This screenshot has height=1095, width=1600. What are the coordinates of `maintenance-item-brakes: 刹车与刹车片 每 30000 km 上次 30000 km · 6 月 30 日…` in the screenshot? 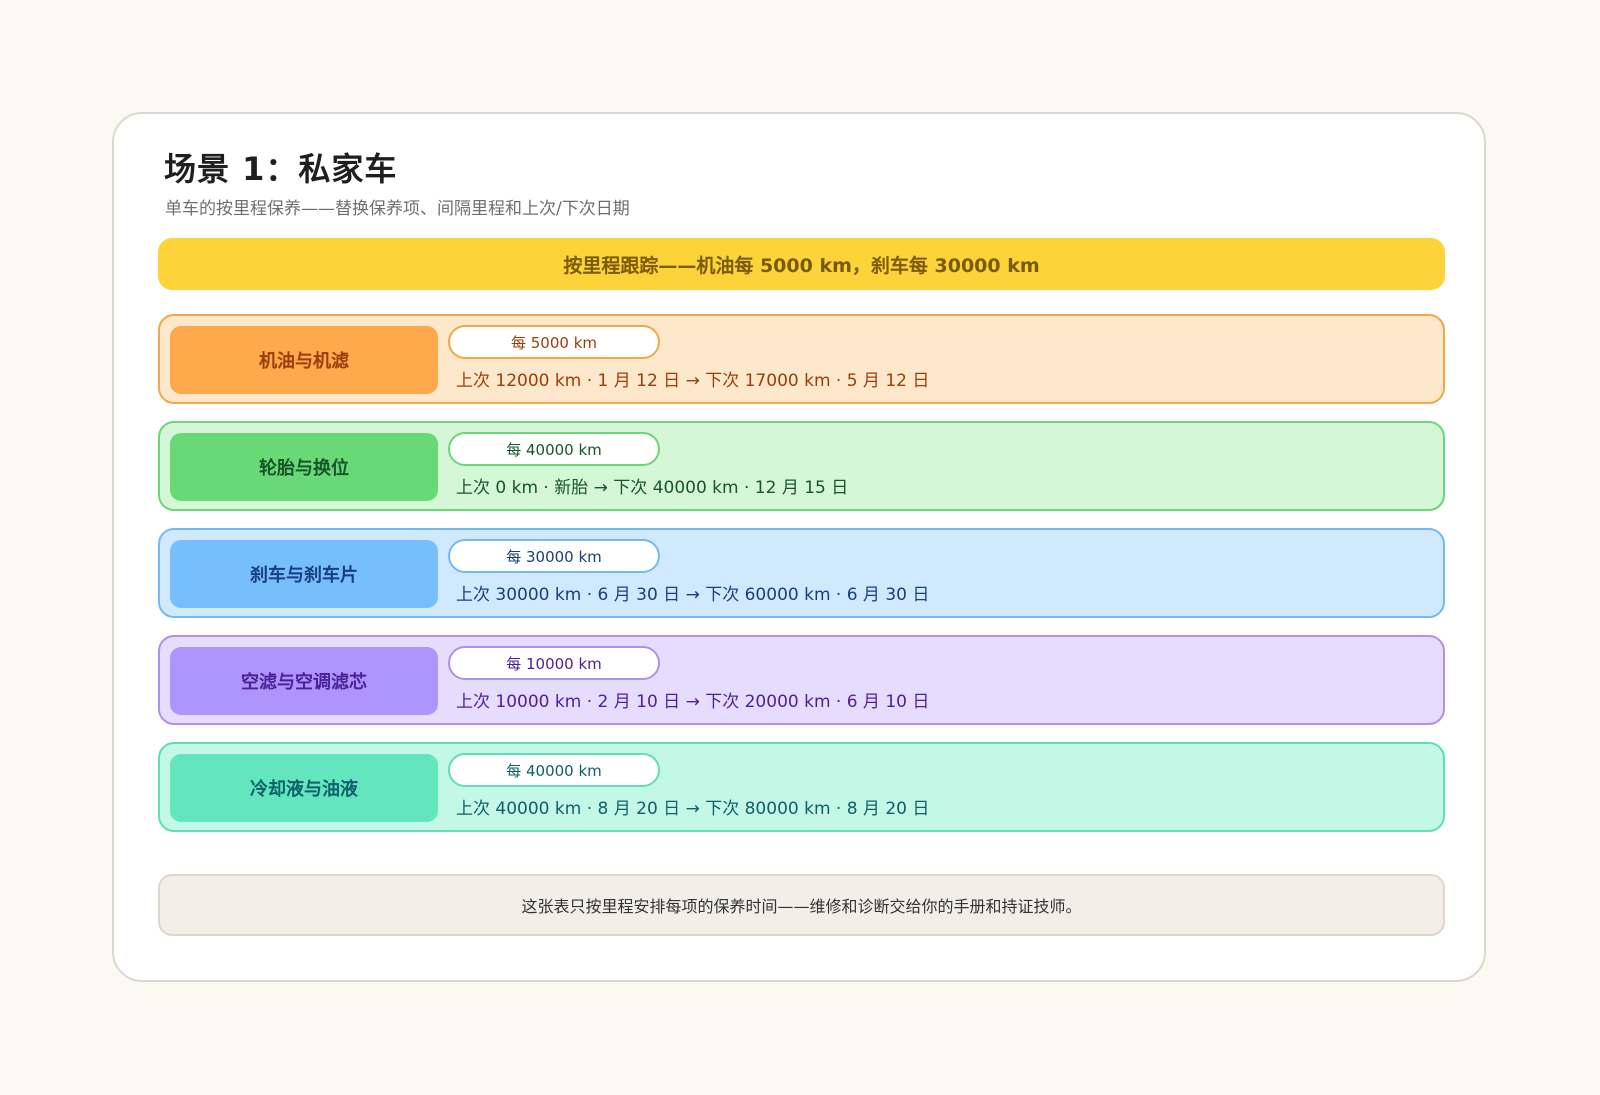 It's located at (801, 573).